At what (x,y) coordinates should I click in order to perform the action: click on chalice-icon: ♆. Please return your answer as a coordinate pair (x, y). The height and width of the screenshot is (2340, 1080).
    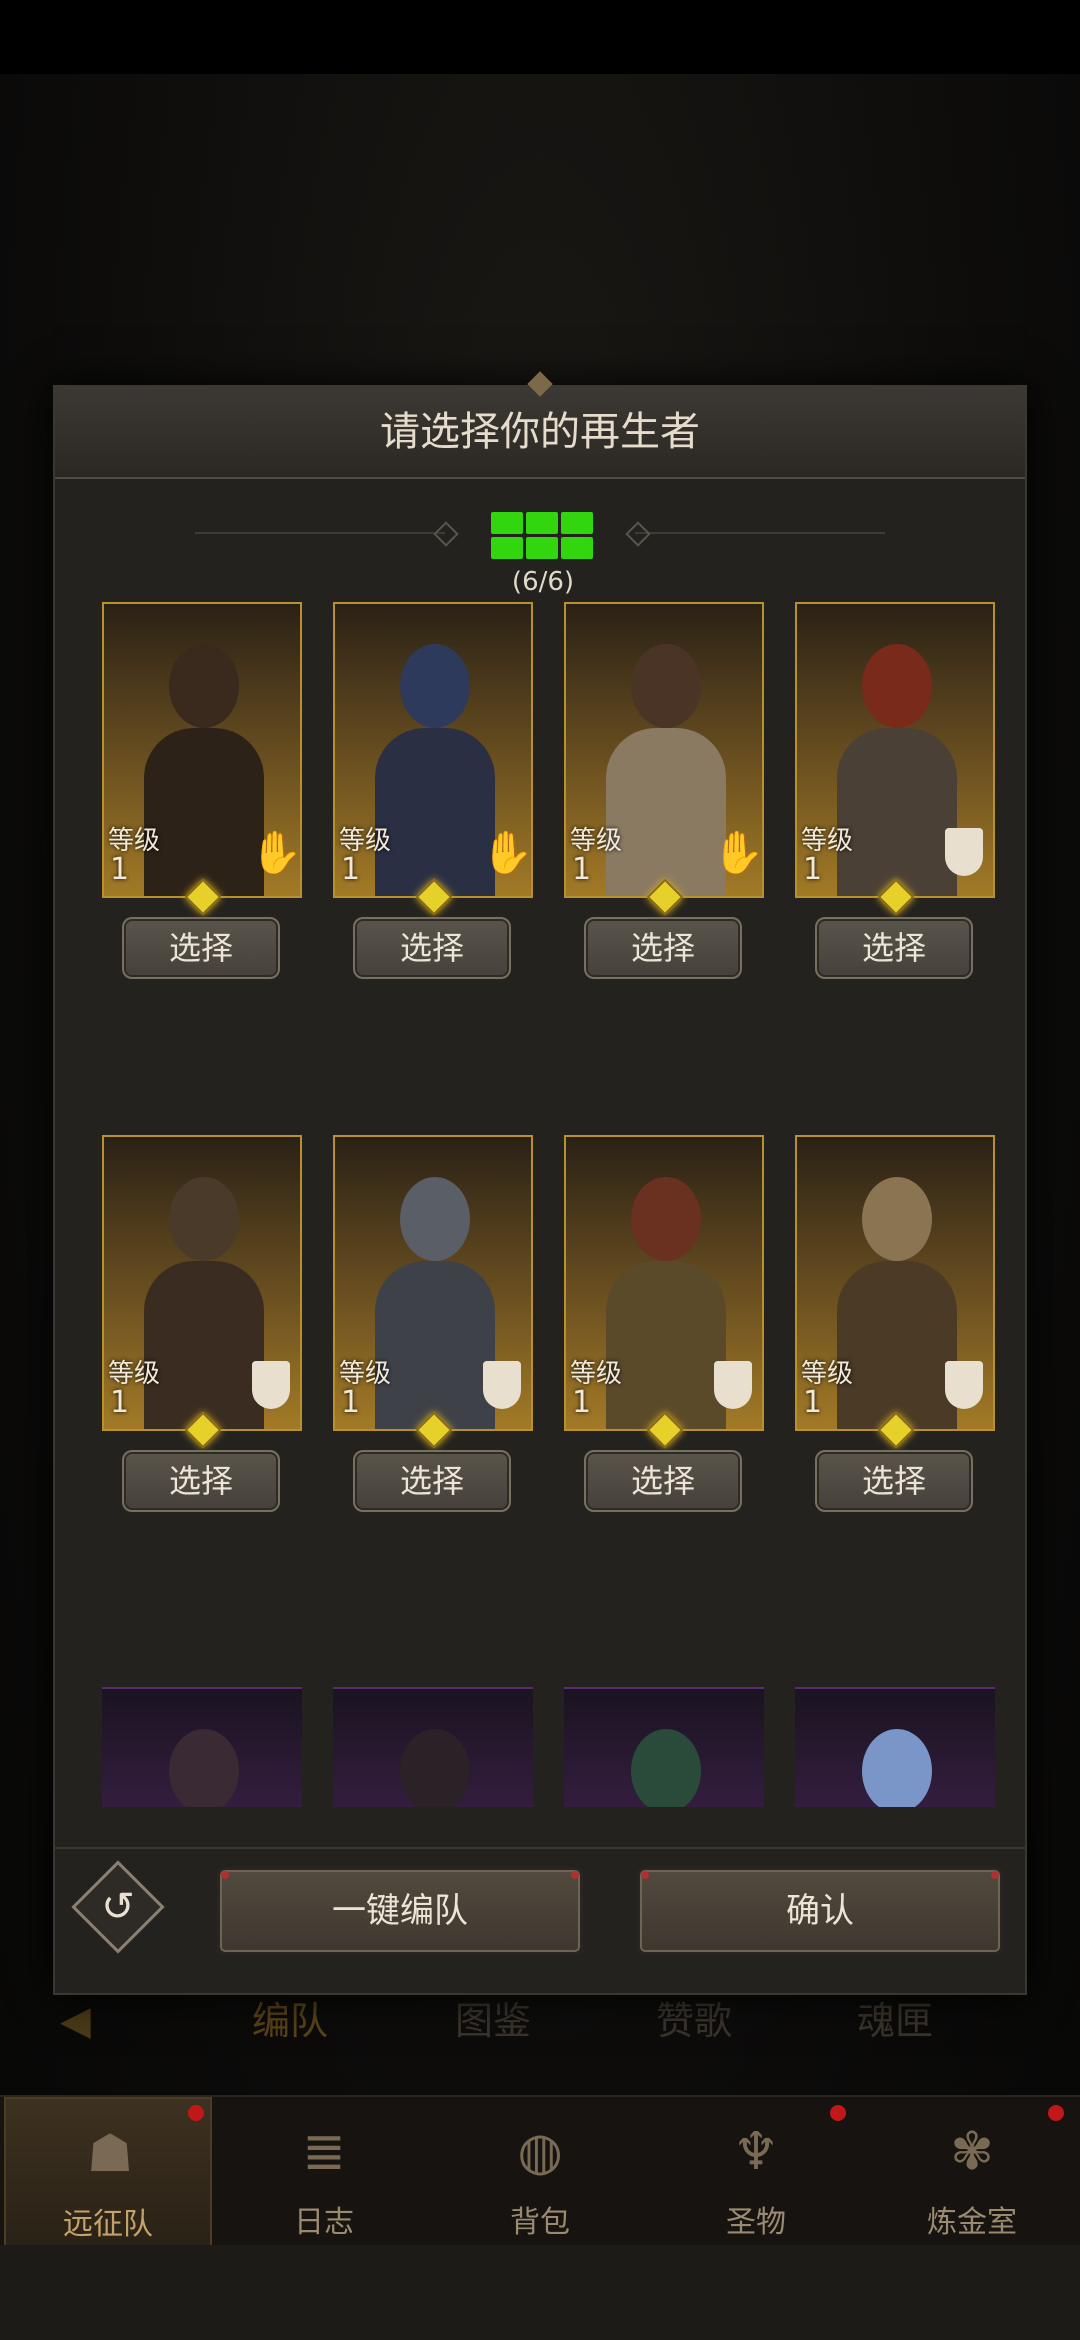
    Looking at the image, I should click on (756, 2152).